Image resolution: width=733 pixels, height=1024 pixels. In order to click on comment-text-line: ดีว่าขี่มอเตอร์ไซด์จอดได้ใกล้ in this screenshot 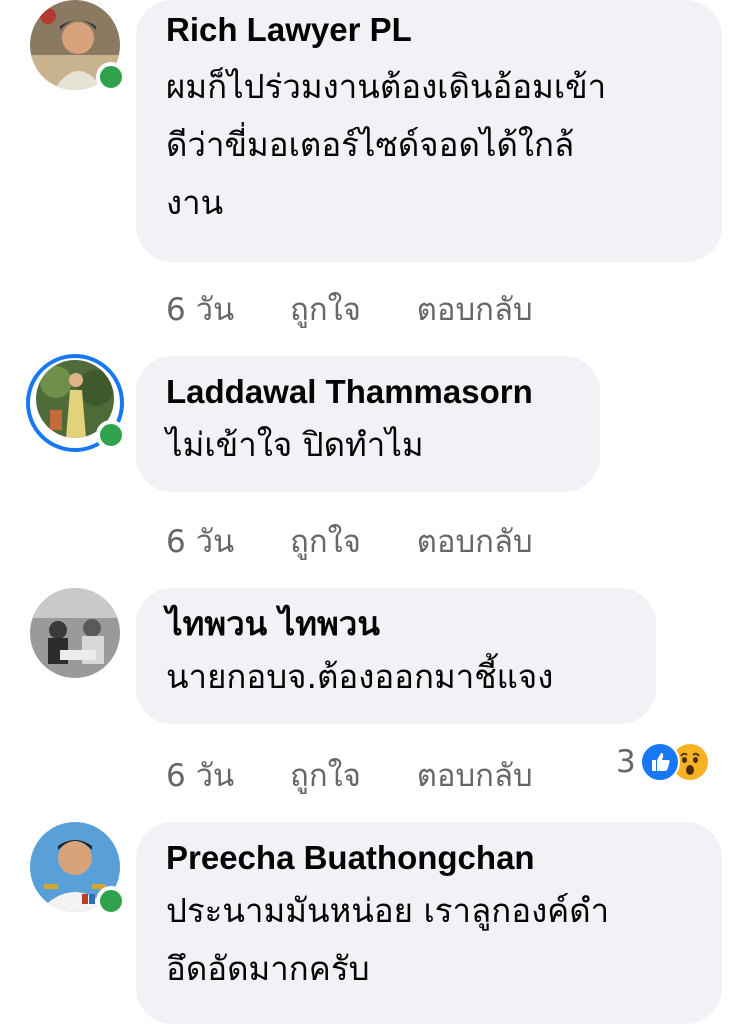, I will do `click(370, 144)`.